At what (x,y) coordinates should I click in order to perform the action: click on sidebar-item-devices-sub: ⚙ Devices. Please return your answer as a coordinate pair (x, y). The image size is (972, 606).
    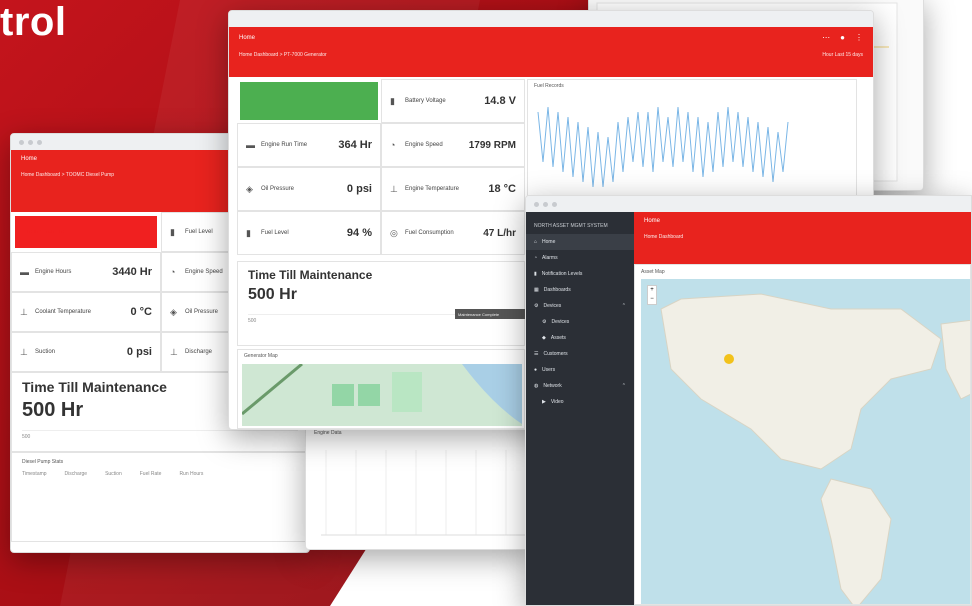
    Looking at the image, I should click on (580, 322).